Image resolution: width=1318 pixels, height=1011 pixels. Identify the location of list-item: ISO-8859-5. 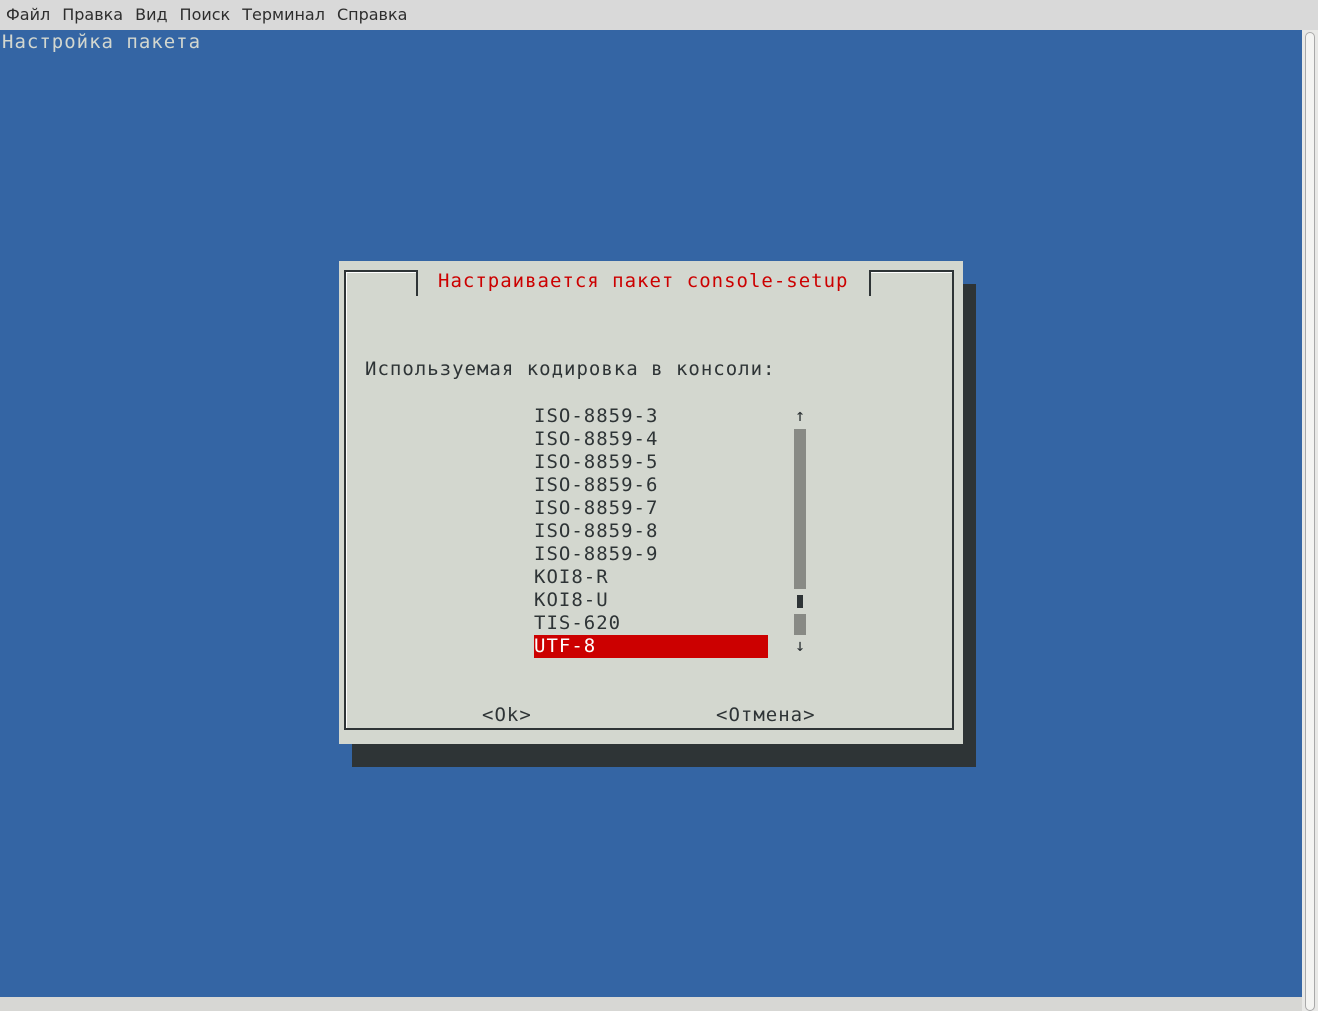
(651, 462).